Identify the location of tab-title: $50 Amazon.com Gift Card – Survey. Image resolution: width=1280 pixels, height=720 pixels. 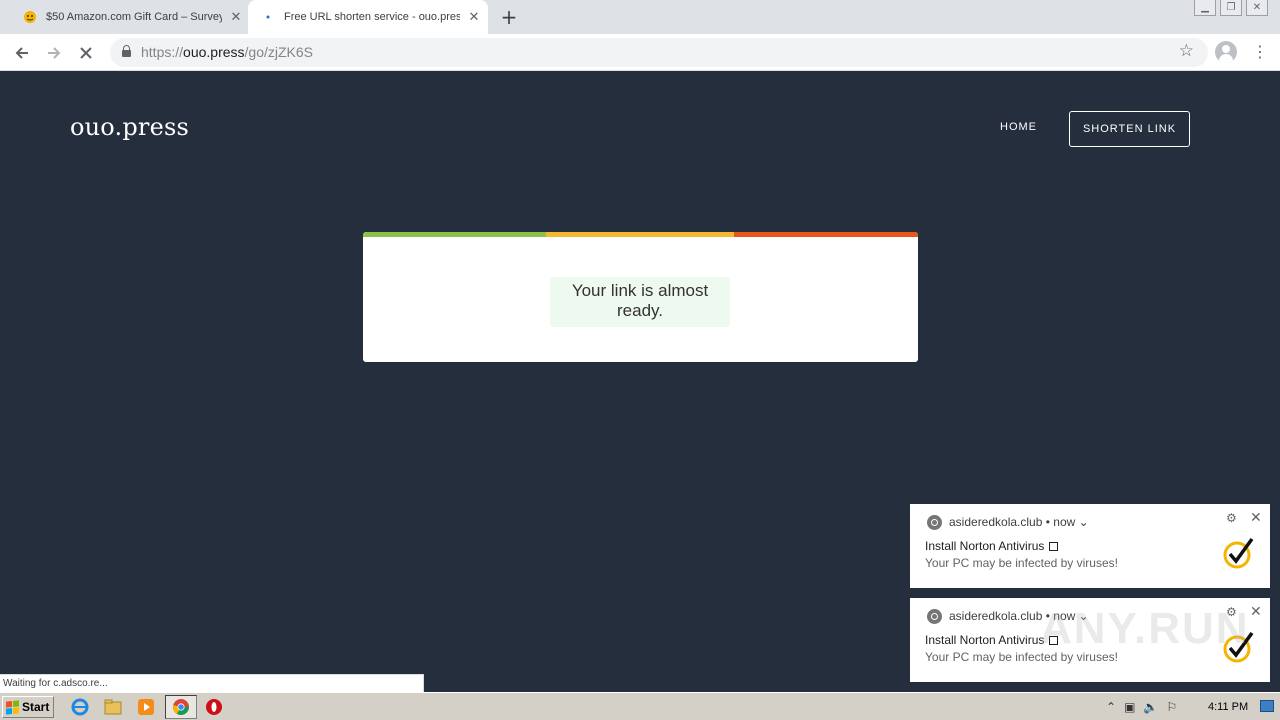
(134, 17).